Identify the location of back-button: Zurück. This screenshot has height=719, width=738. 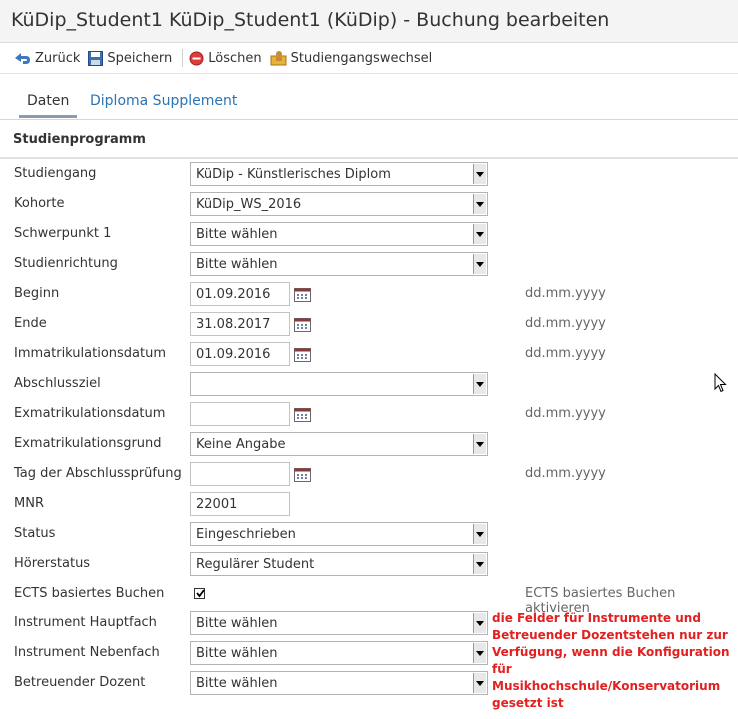
(47, 58).